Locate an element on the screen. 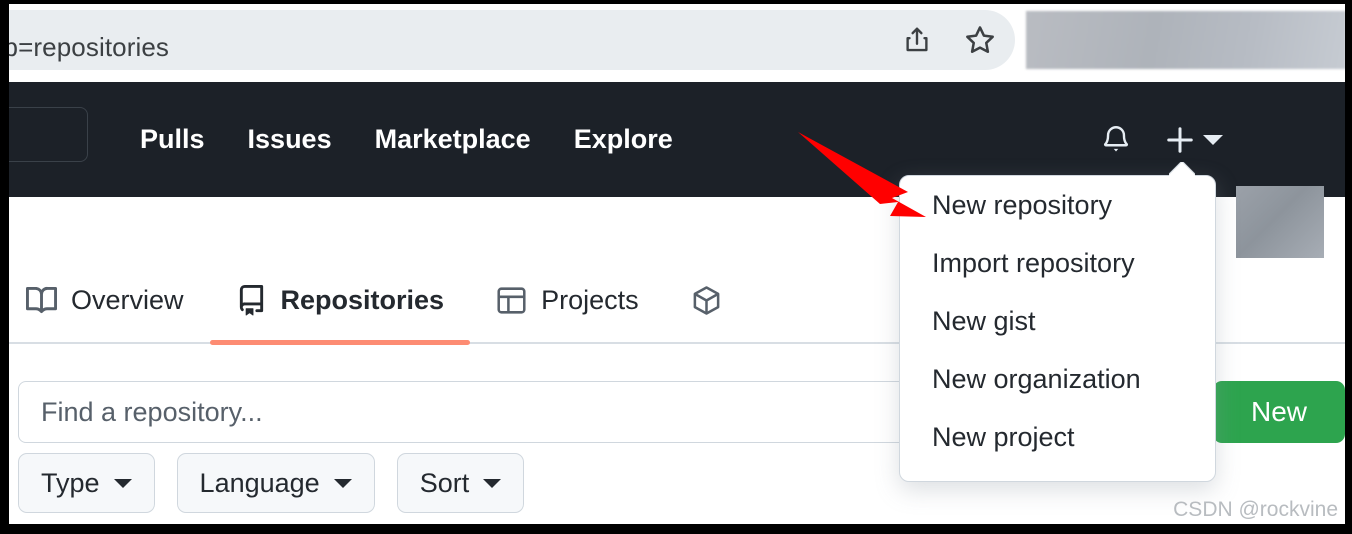  frame-right-edge is located at coordinates (1348, 267).